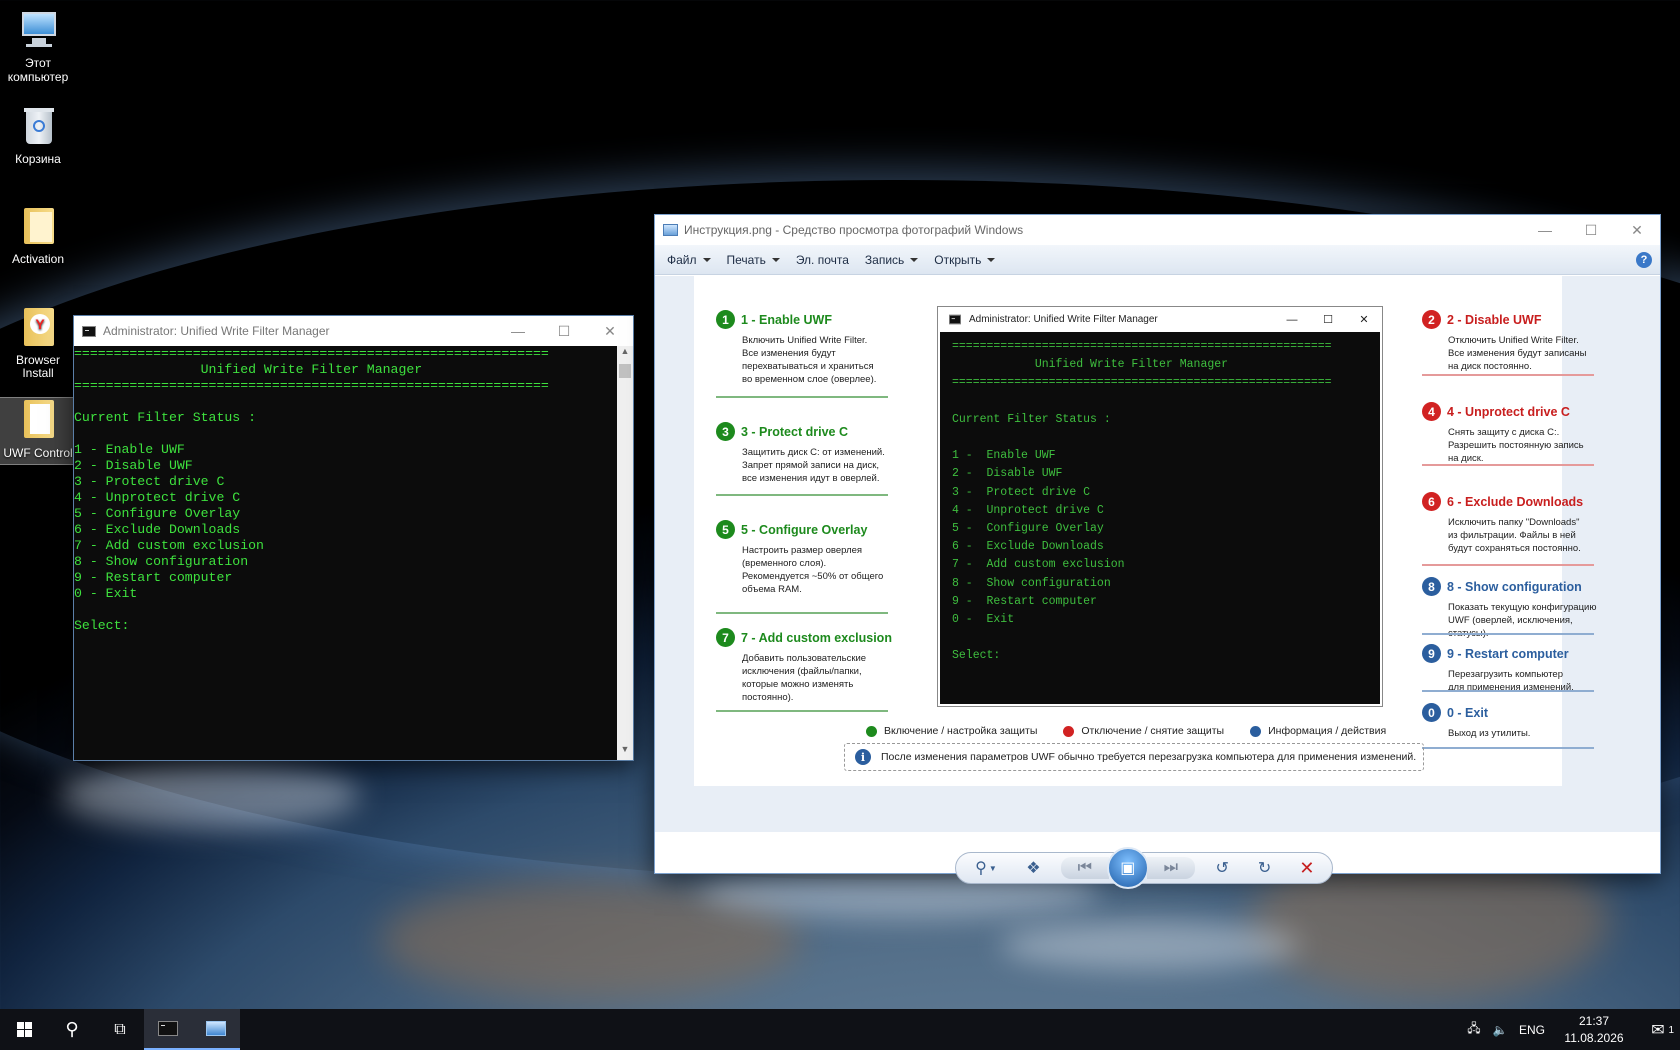 This screenshot has width=1680, height=1050. Describe the element at coordinates (1658, 1030) in the screenshot. I see `notification-center-icon: ✉ 1` at that location.